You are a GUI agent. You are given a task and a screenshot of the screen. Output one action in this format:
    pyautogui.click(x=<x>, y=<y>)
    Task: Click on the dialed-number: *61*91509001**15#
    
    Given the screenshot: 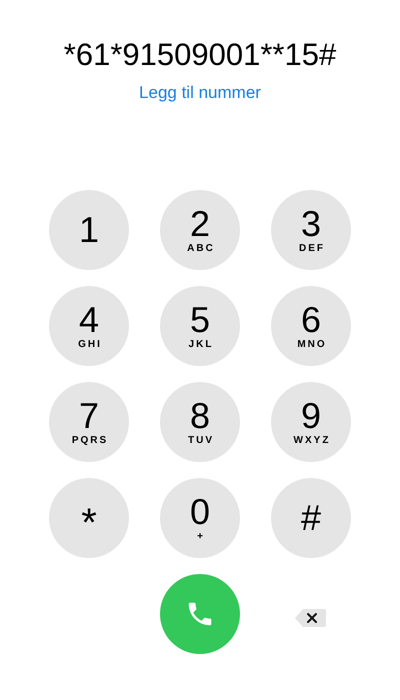 What is the action you would take?
    pyautogui.click(x=200, y=55)
    